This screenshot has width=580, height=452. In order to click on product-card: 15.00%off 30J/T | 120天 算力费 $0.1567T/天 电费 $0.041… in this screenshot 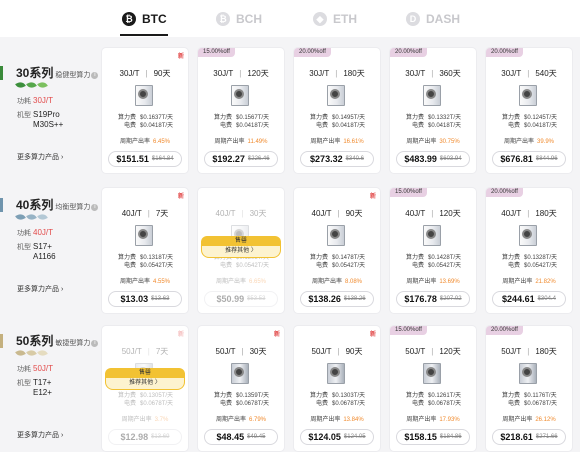, I will do `click(241, 110)`.